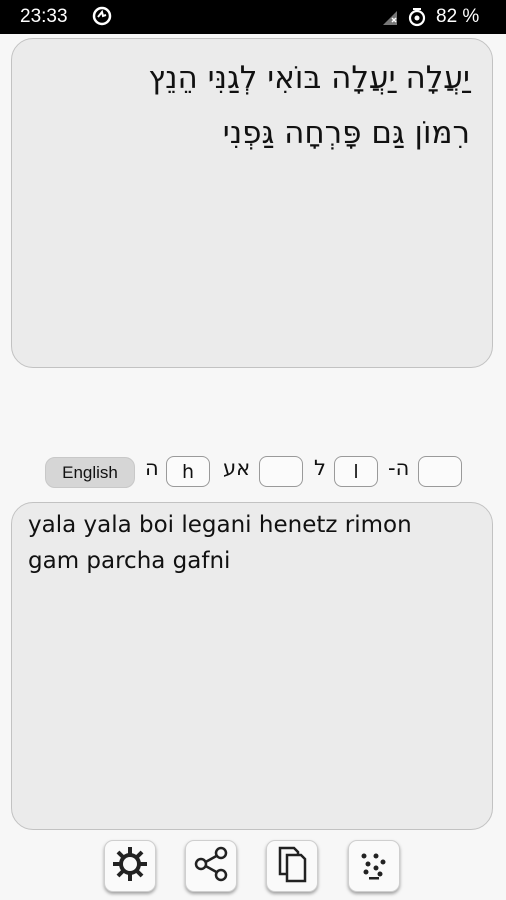  Describe the element at coordinates (220, 525) in the screenshot. I see `transliteration-line: yala yala boi legani henetz rimon` at that location.